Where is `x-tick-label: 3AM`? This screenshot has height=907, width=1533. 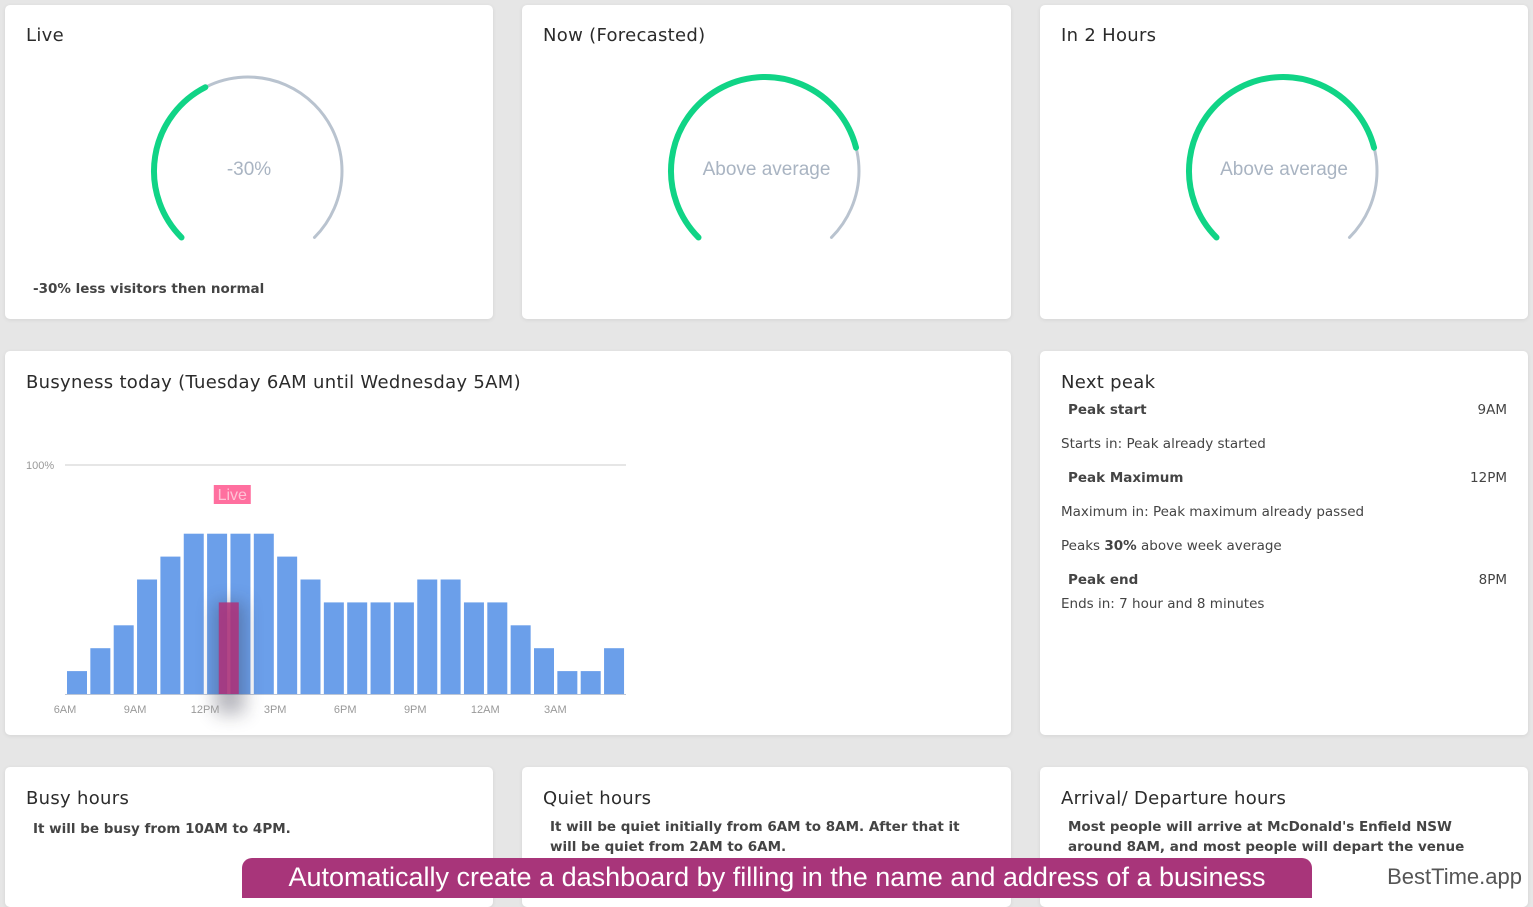 x-tick-label: 3AM is located at coordinates (555, 710).